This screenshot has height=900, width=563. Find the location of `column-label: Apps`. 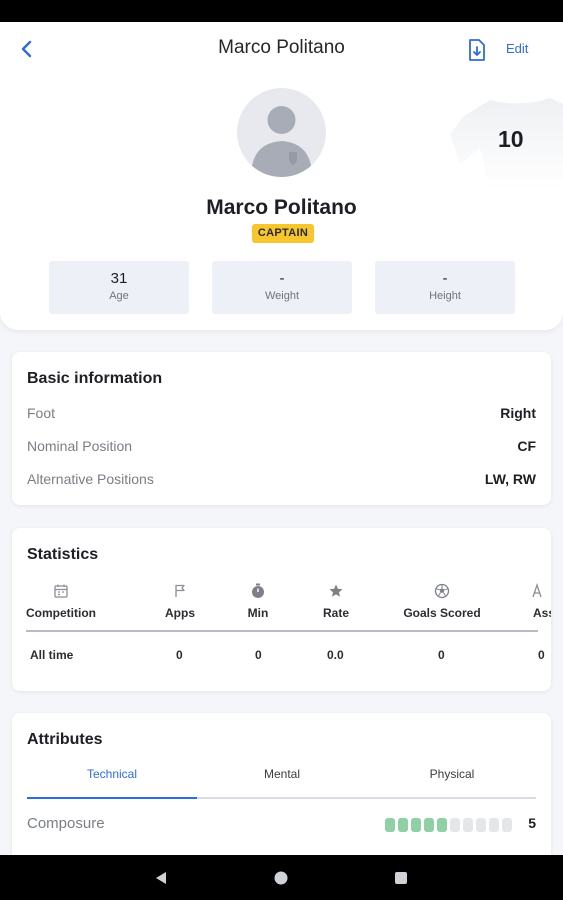

column-label: Apps is located at coordinates (180, 613).